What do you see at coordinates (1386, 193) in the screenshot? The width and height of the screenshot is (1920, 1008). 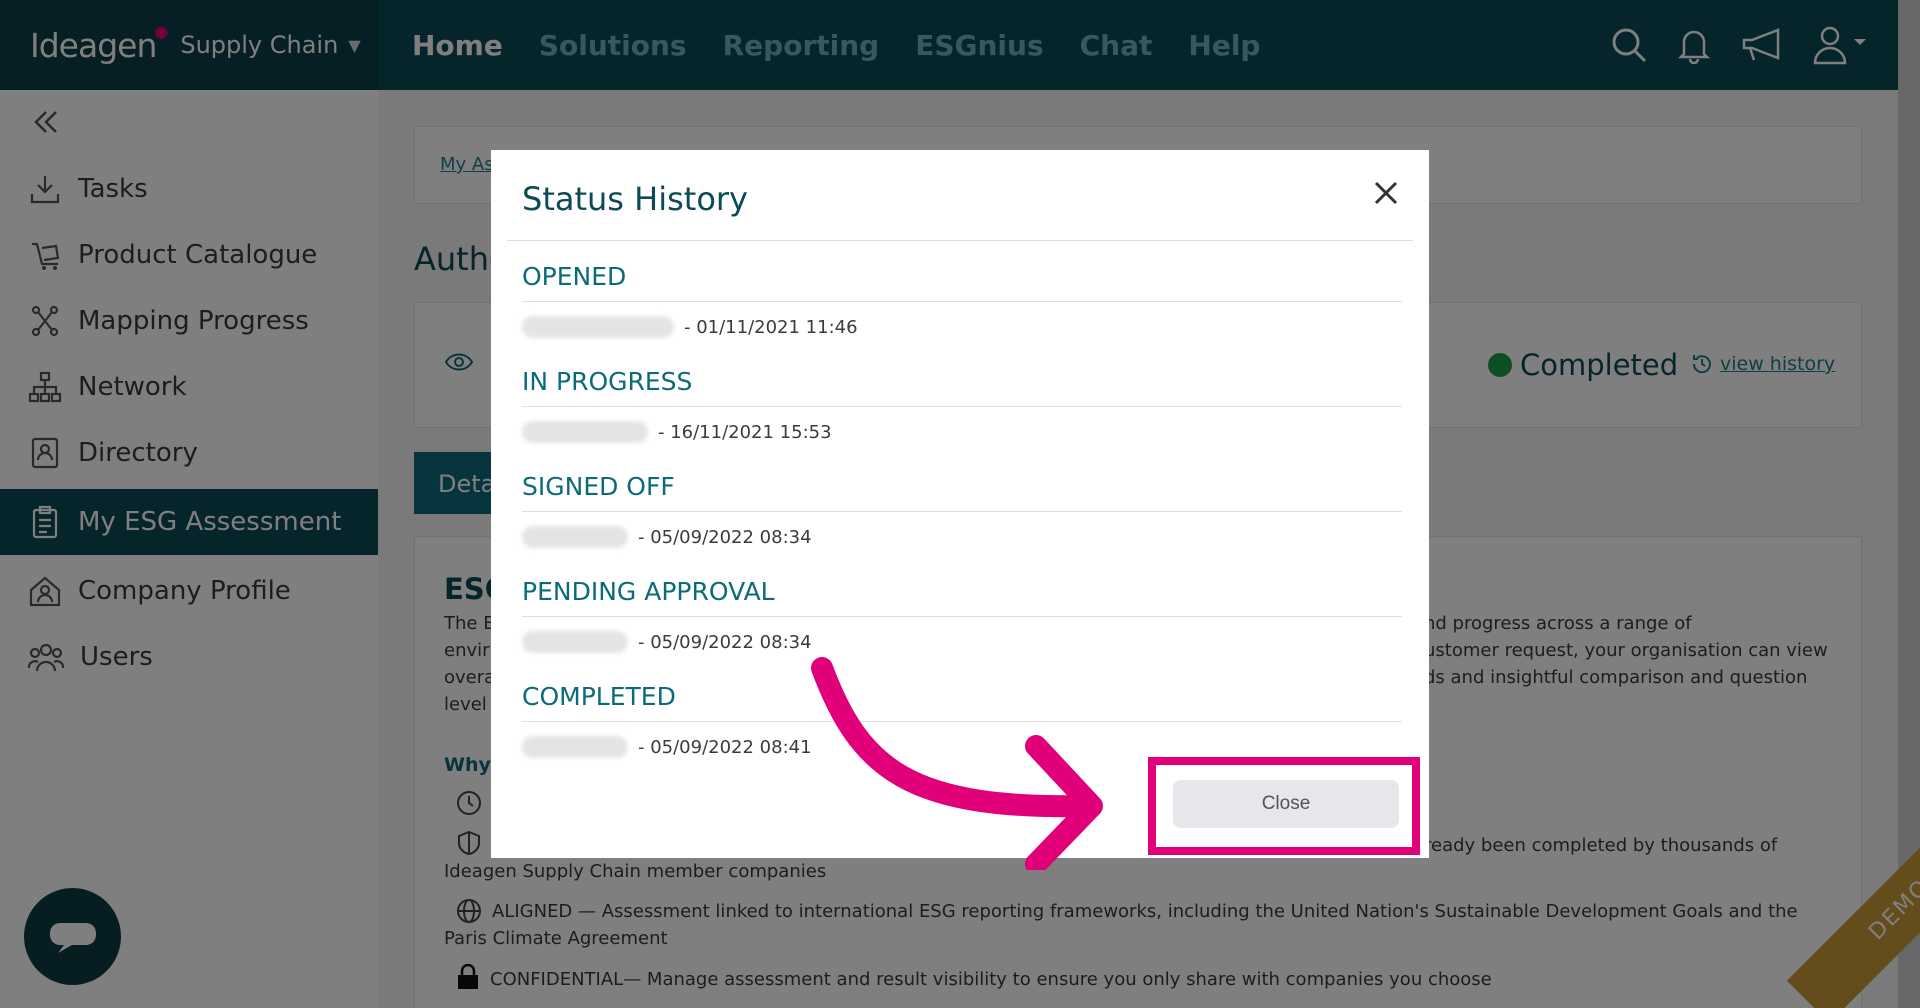 I see `close-icon` at bounding box center [1386, 193].